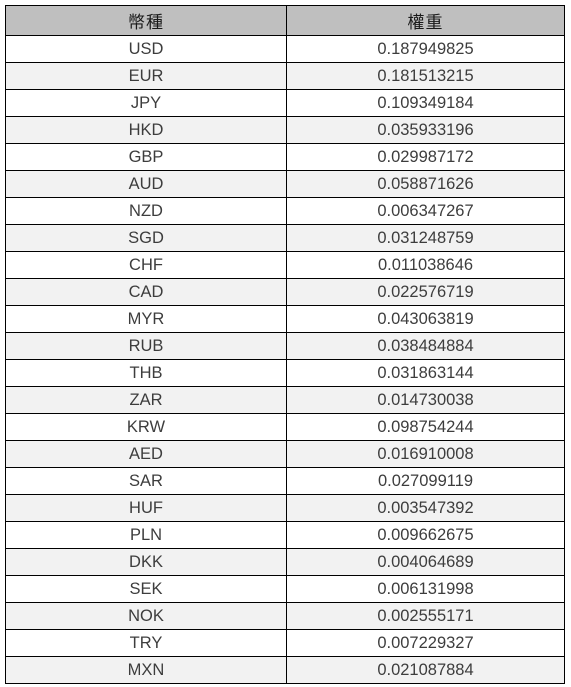 The height and width of the screenshot is (687, 571). What do you see at coordinates (425, 670) in the screenshot?
I see `cell-weight: 0.021087884` at bounding box center [425, 670].